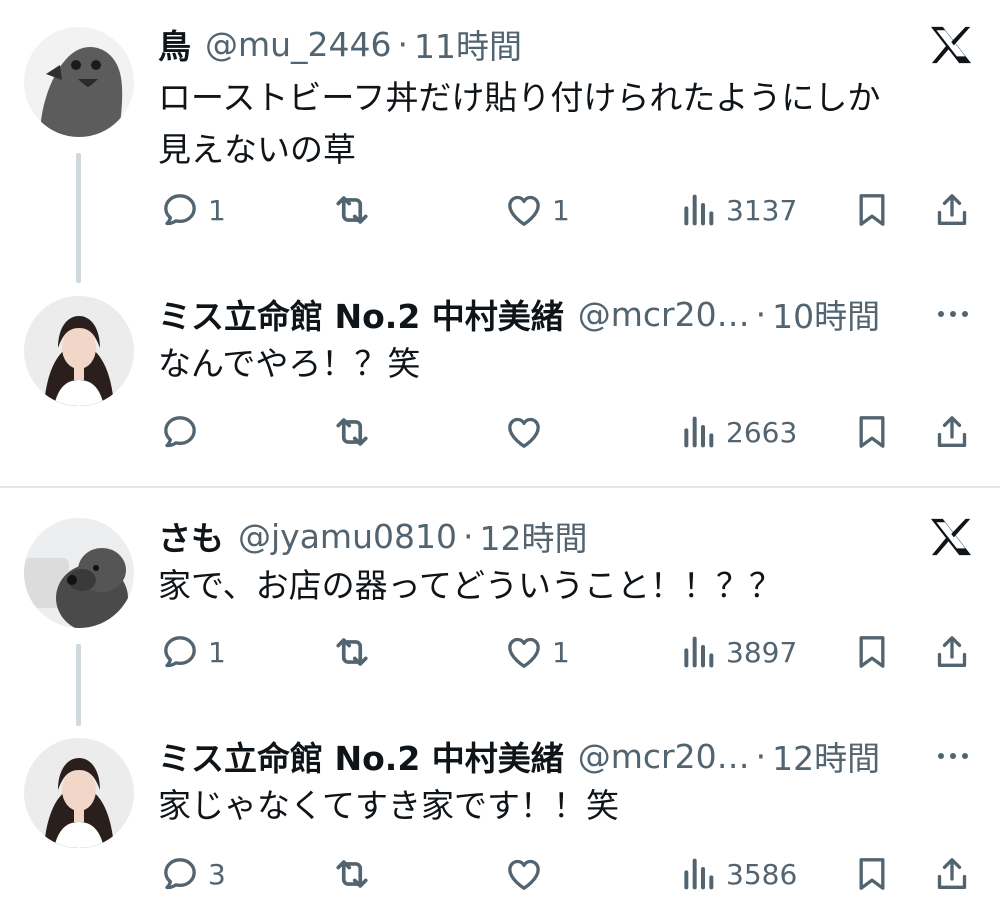 This screenshot has height=908, width=1000. I want to click on action-bar: 1 1 3137, so click(500, 210).